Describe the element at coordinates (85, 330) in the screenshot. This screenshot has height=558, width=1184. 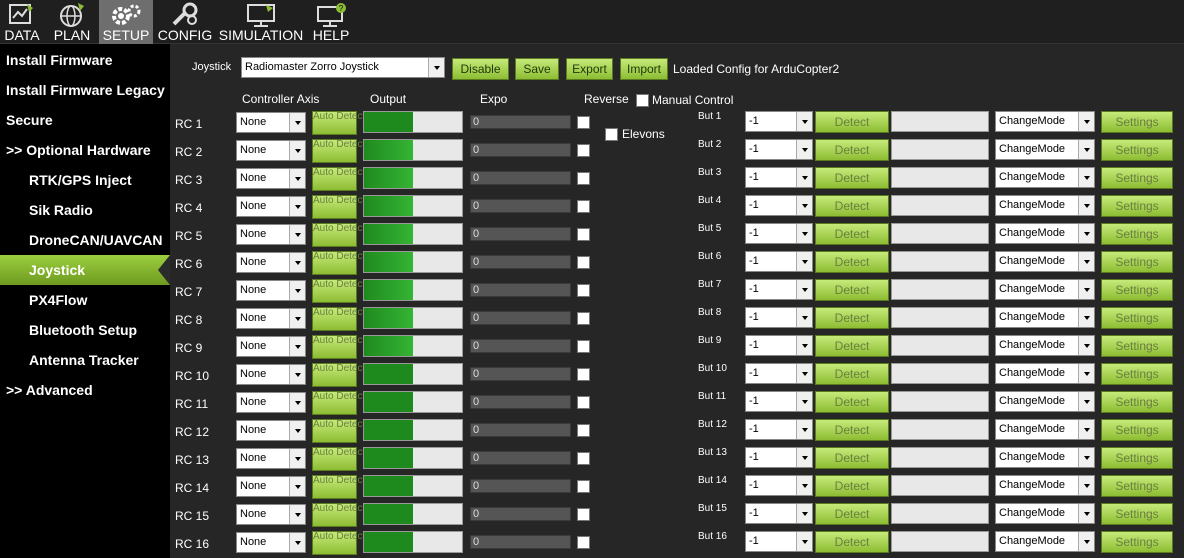
I see `sidebar-item-9: Bluetooth Setup` at that location.